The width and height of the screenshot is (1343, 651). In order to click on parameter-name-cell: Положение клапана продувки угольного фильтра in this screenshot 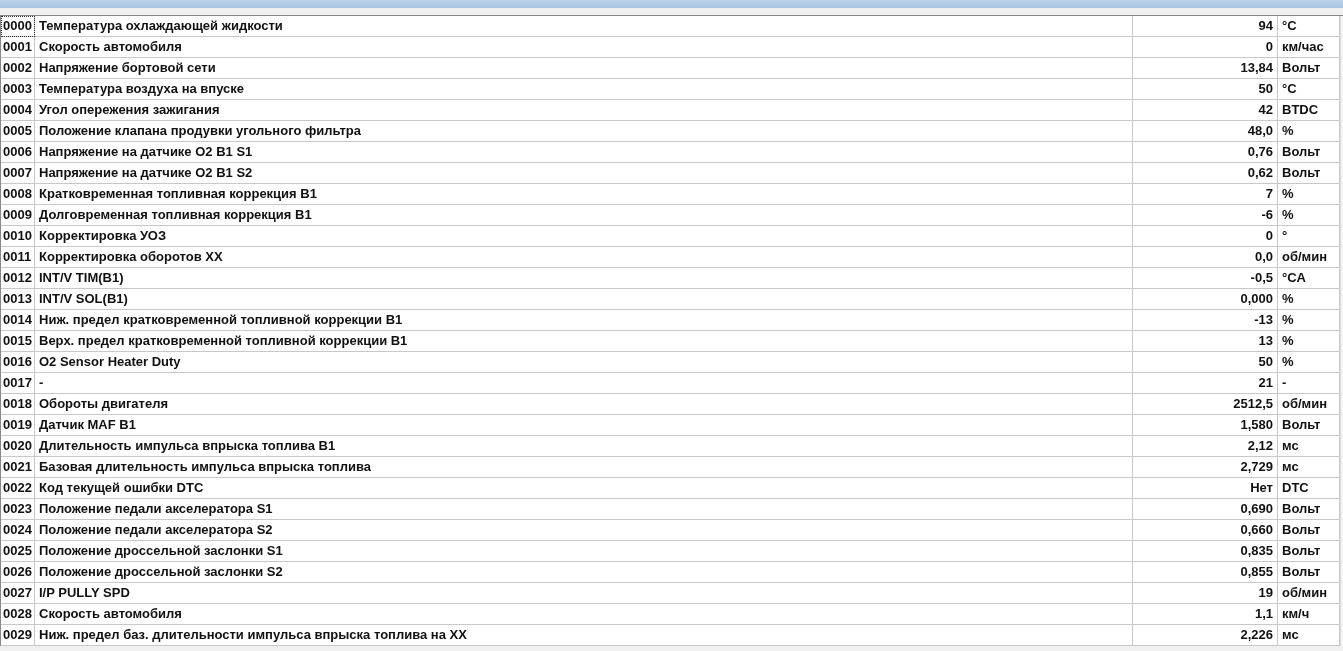, I will do `click(584, 131)`.